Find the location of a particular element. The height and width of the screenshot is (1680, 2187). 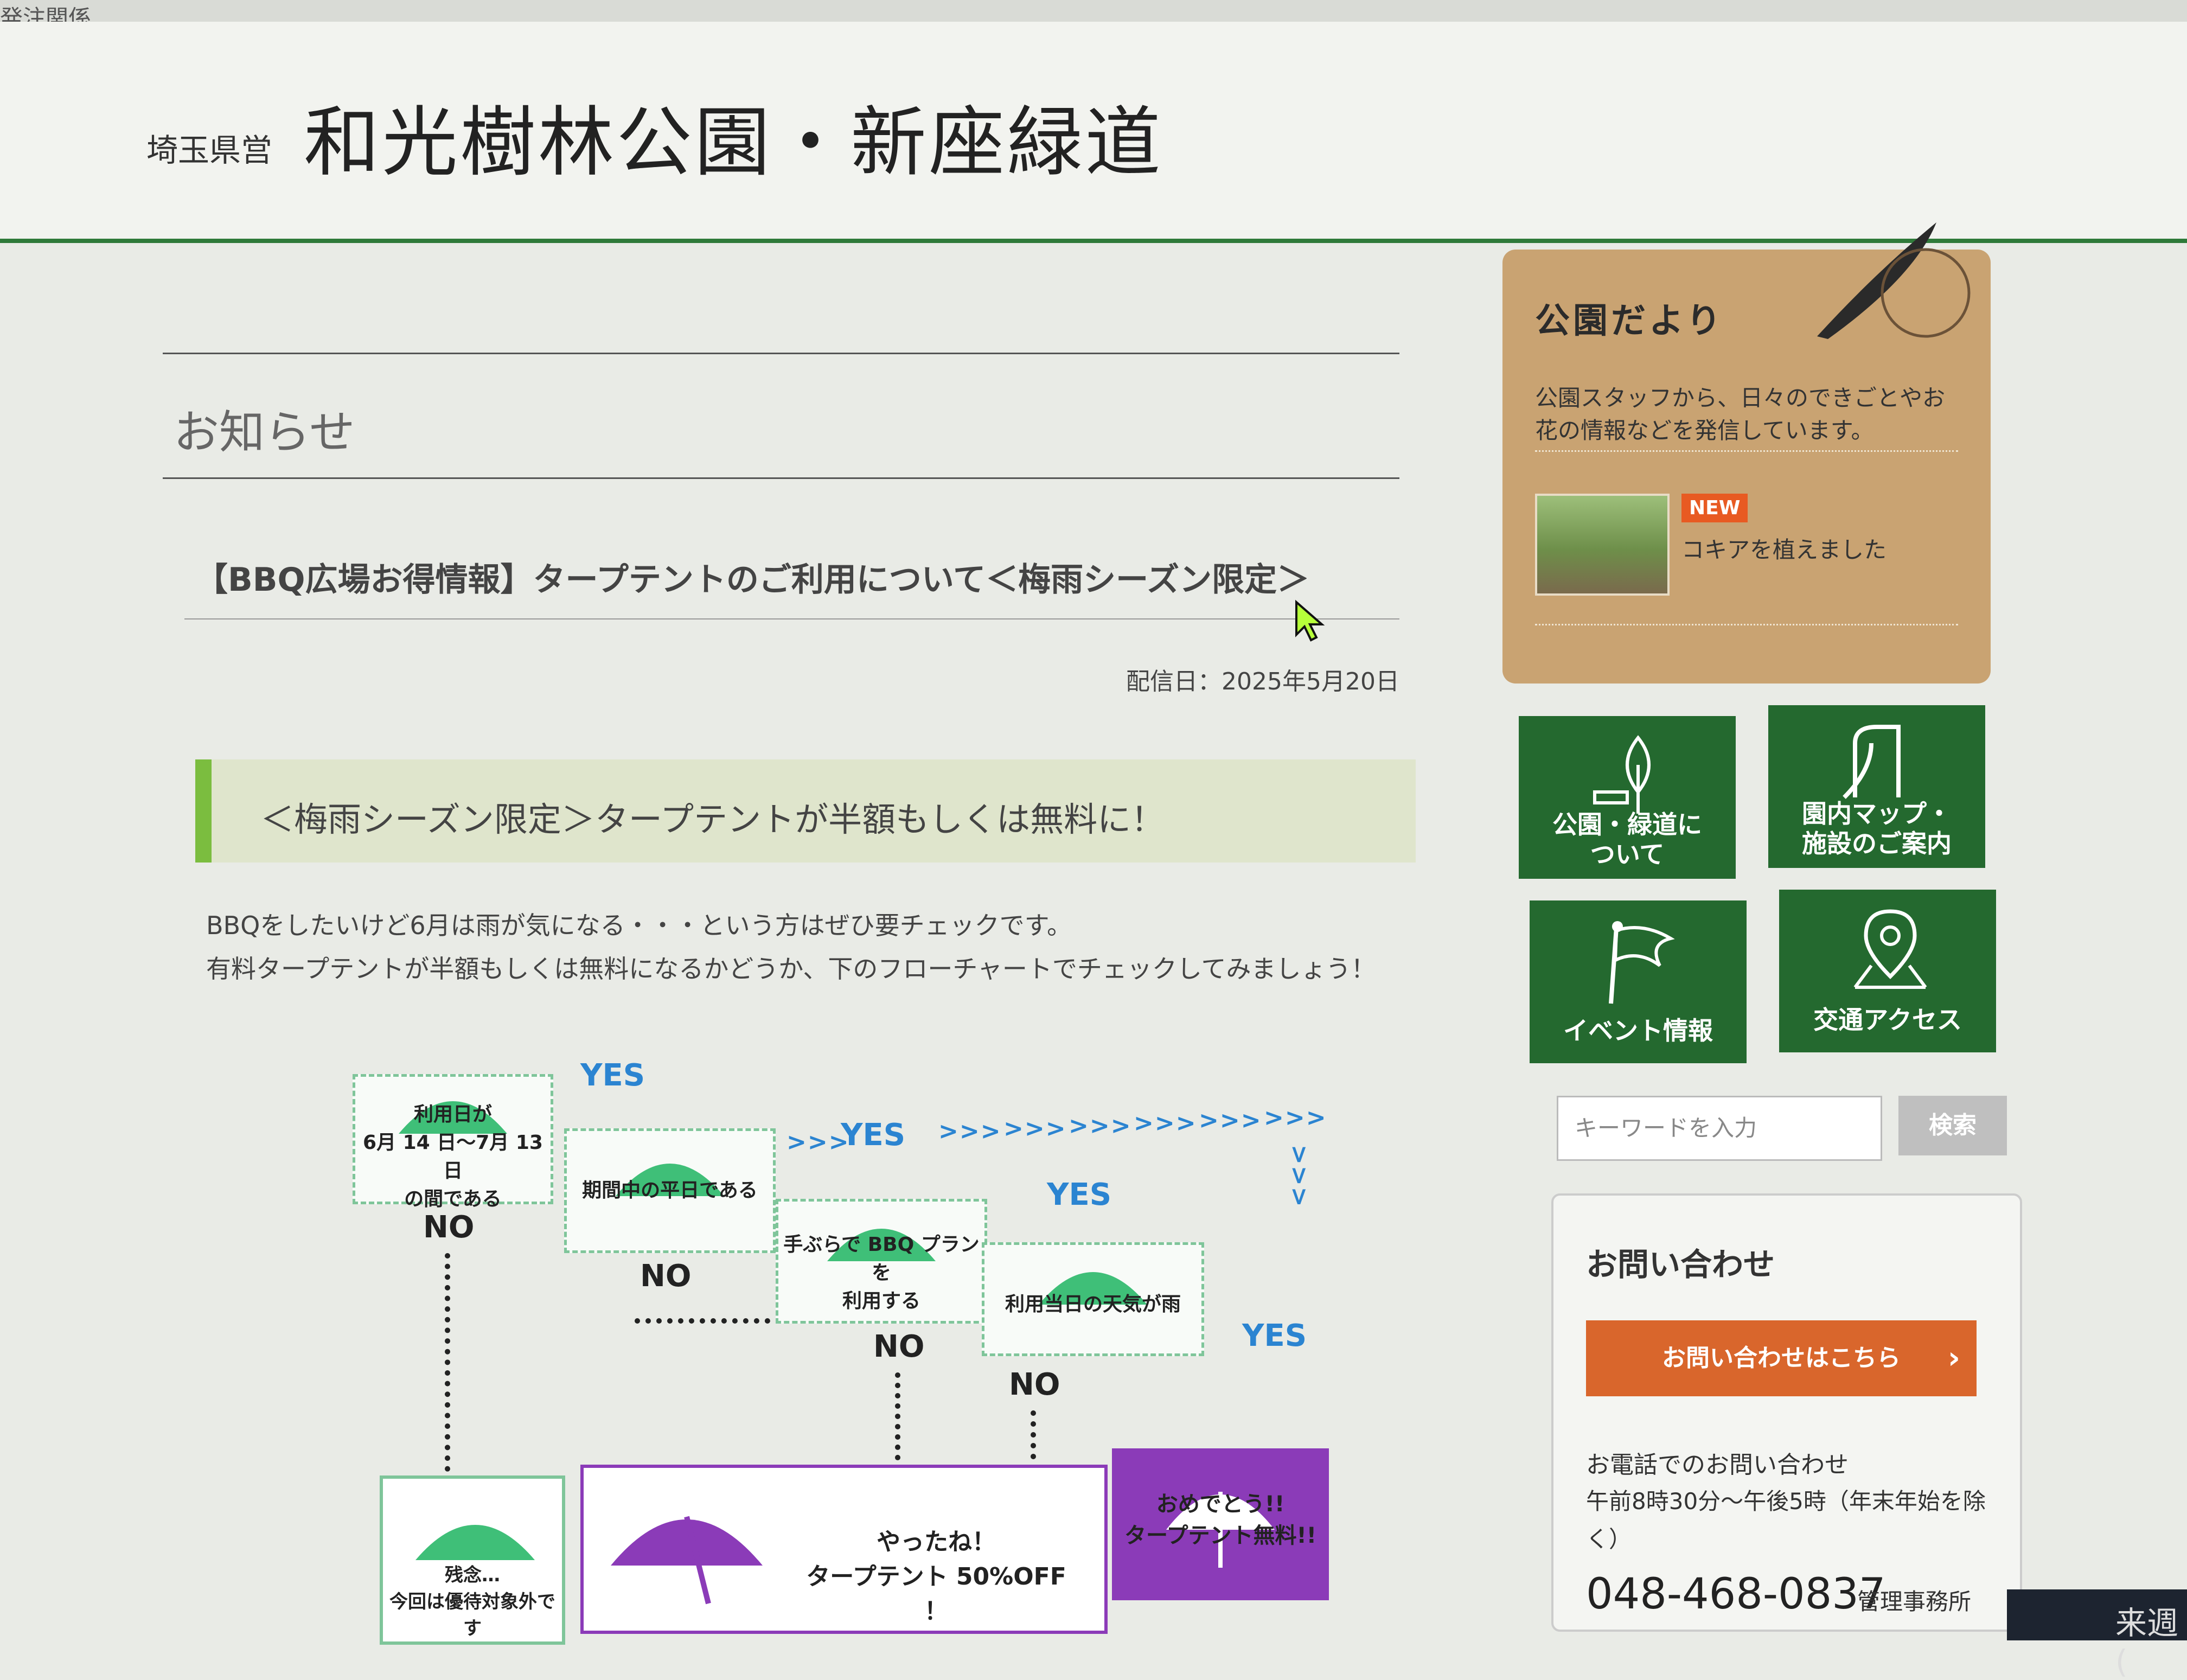

phone-hours: 午前8時30分〜午後5時（年末年始を除 is located at coordinates (1786, 1501).